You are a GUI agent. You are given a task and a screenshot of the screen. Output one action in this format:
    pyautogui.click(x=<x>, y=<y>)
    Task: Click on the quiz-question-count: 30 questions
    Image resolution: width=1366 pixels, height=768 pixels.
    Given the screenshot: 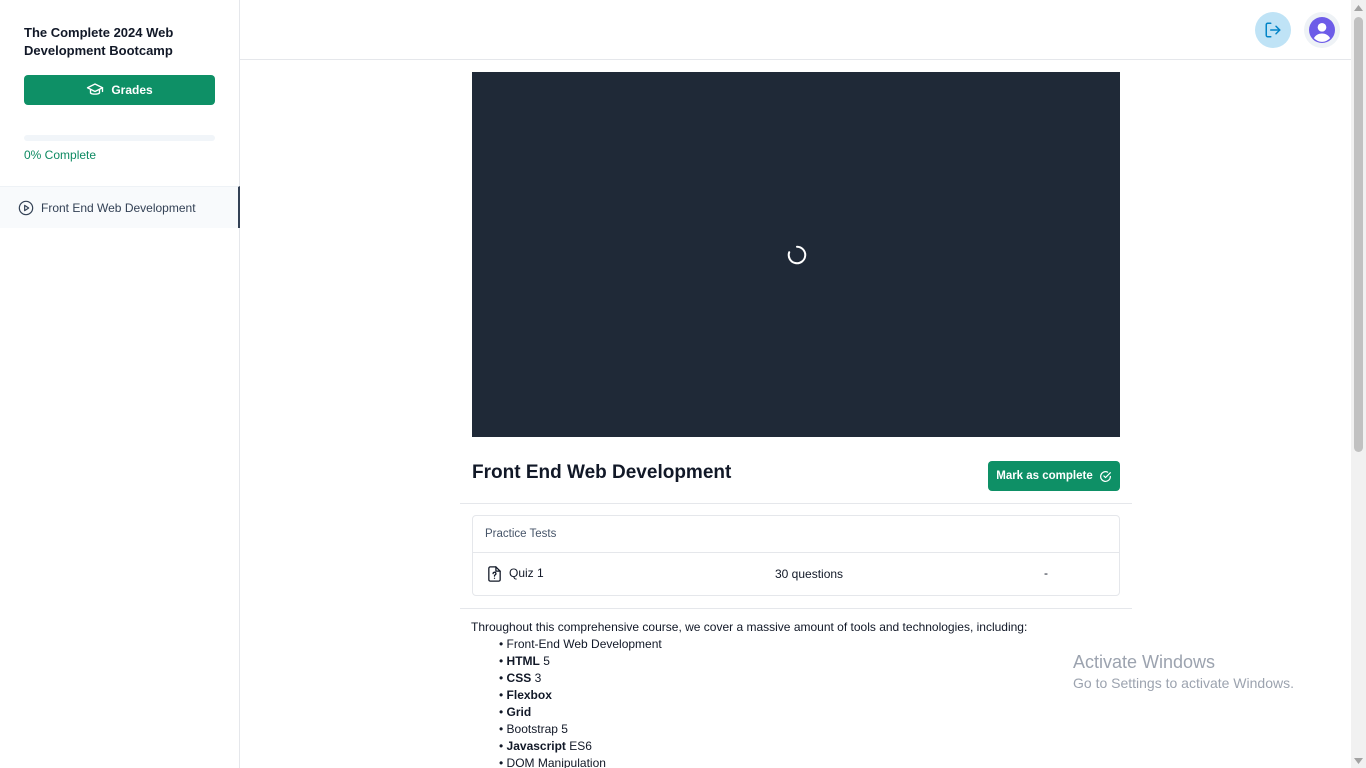 What is the action you would take?
    pyautogui.click(x=809, y=574)
    